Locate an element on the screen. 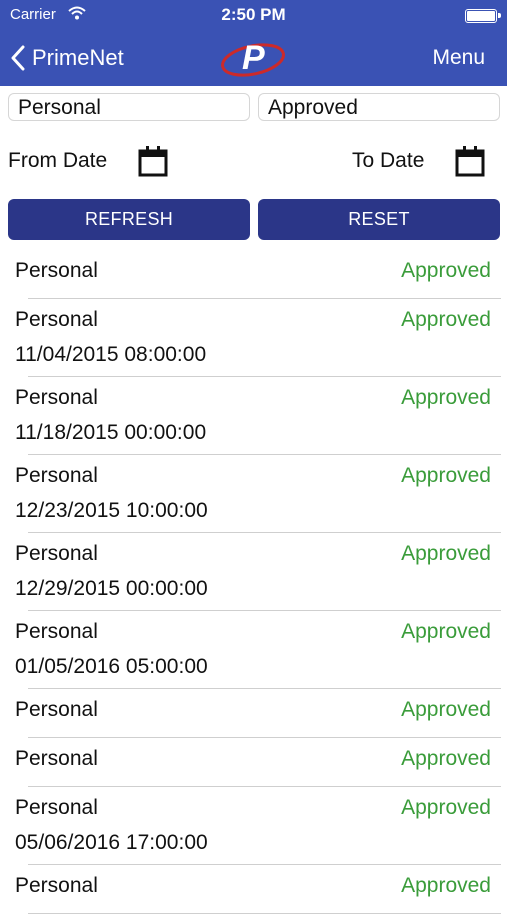  reset-button: RESET is located at coordinates (379, 219).